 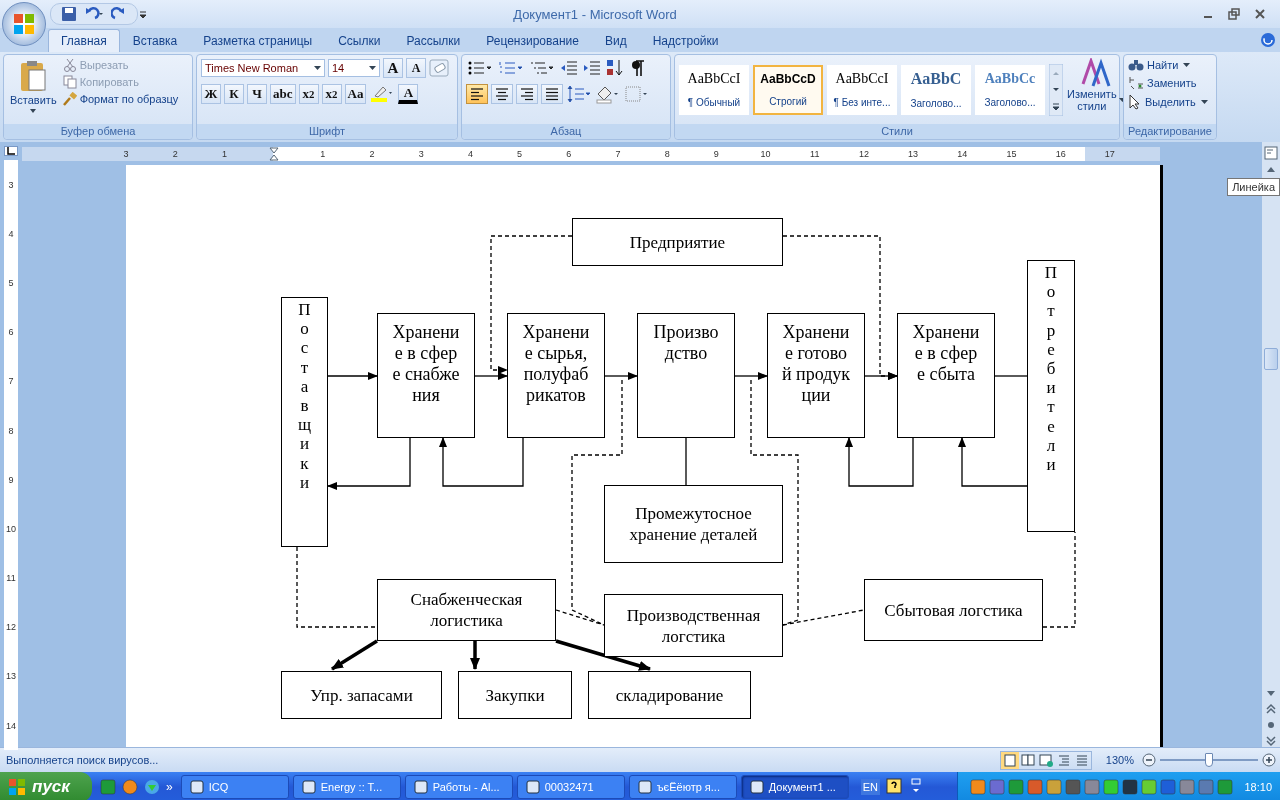 I want to click on grow-font-button: A, so click(x=393, y=68).